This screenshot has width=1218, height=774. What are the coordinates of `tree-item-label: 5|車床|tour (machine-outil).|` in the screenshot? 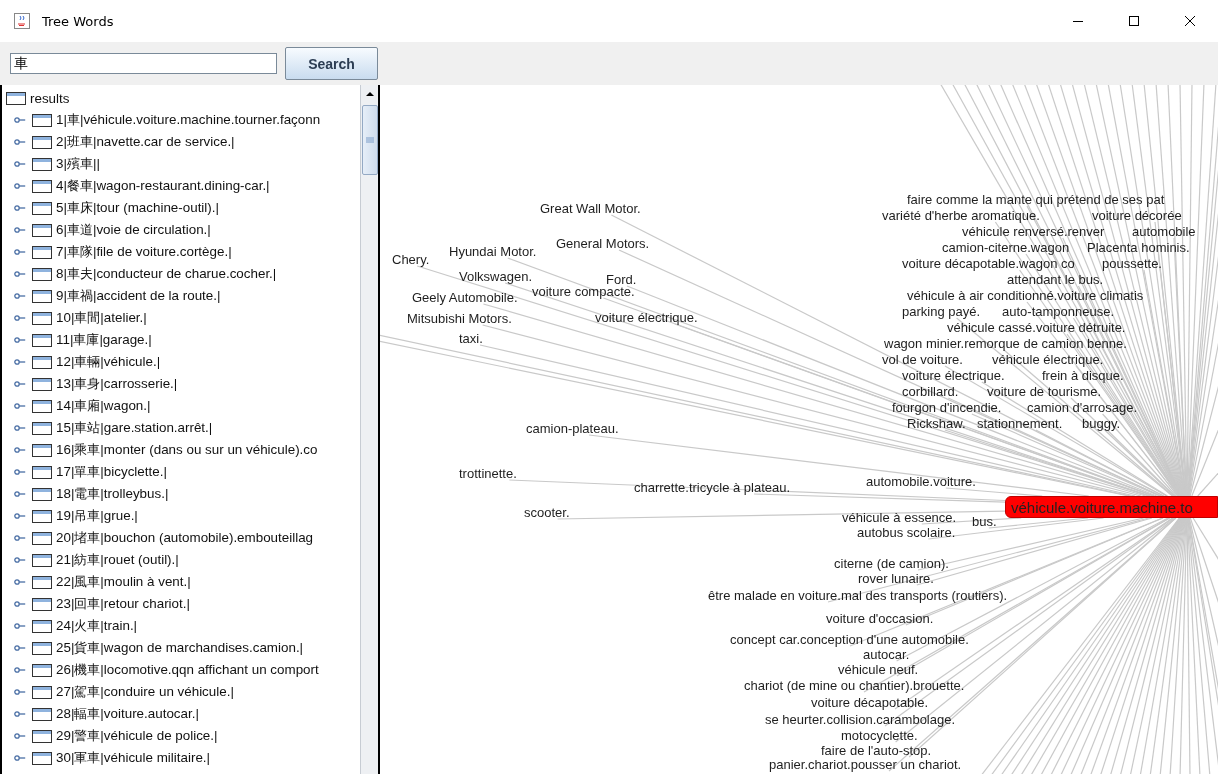 It's located at (137, 208).